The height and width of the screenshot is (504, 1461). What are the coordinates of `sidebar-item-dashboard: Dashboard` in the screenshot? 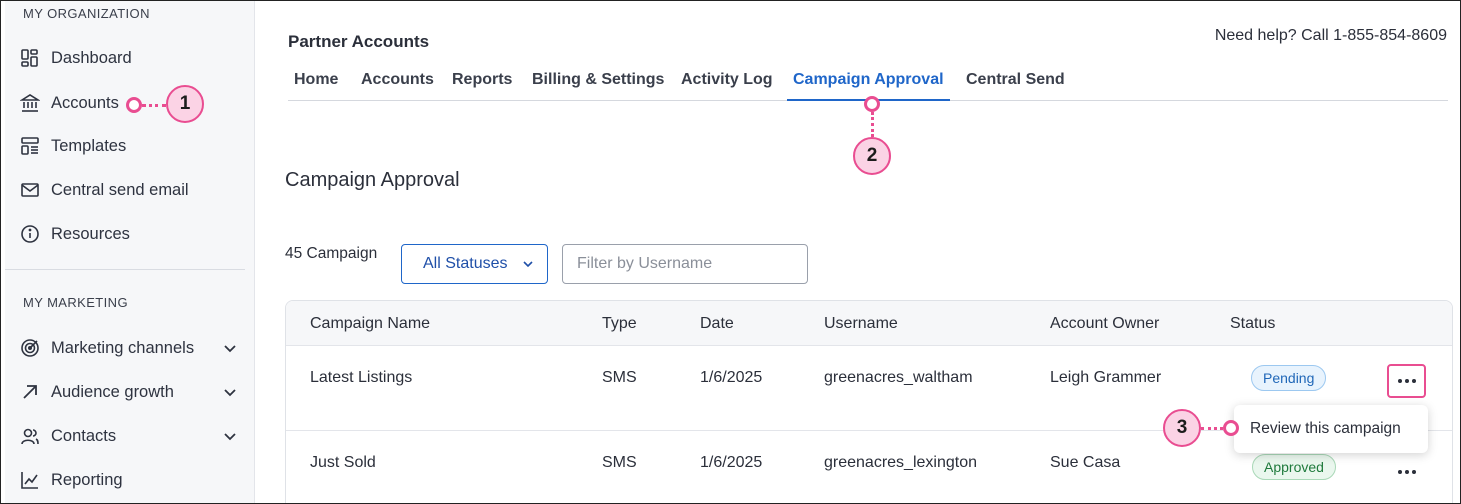 It's located at (75, 58).